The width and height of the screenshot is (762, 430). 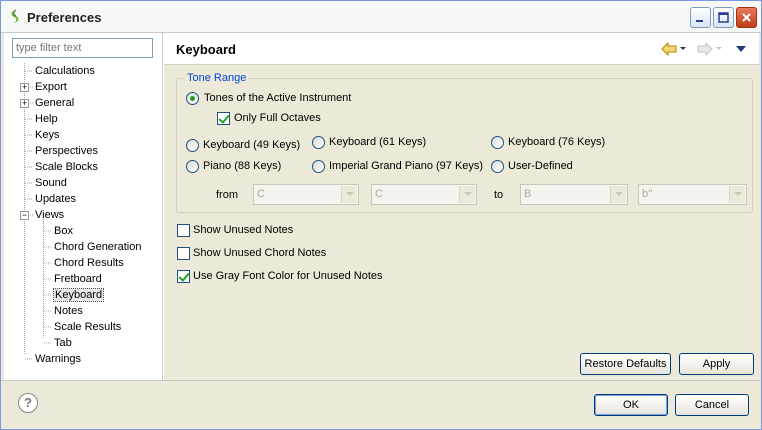 What do you see at coordinates (49, 215) in the screenshot?
I see `tree-item-views: Views` at bounding box center [49, 215].